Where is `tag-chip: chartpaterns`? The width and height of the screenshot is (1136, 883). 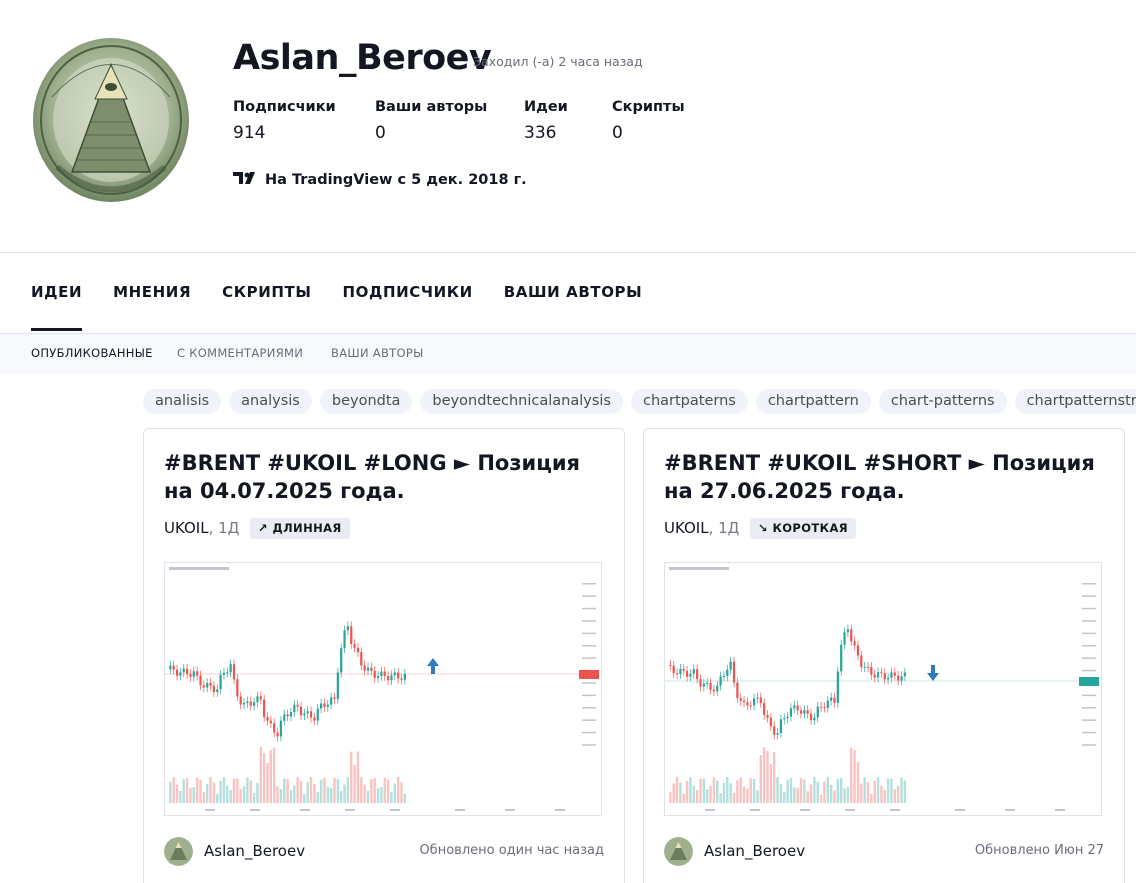 tag-chip: chartpaterns is located at coordinates (689, 401).